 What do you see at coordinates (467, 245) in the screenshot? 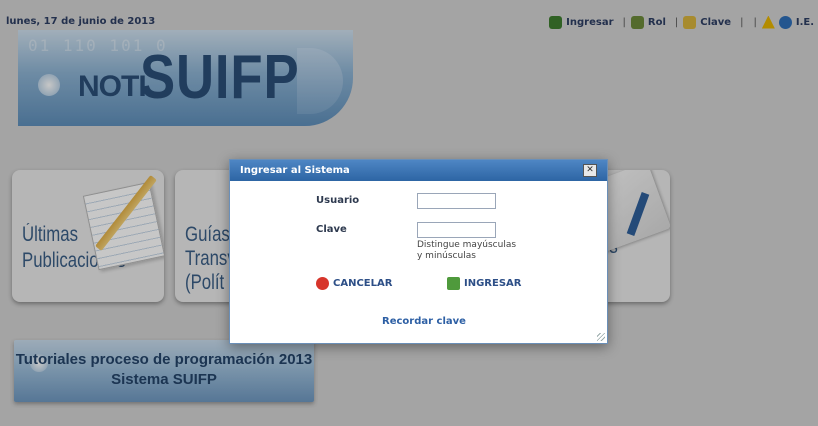
I see `clave-hint-line1: Distingue mayúsculas` at bounding box center [467, 245].